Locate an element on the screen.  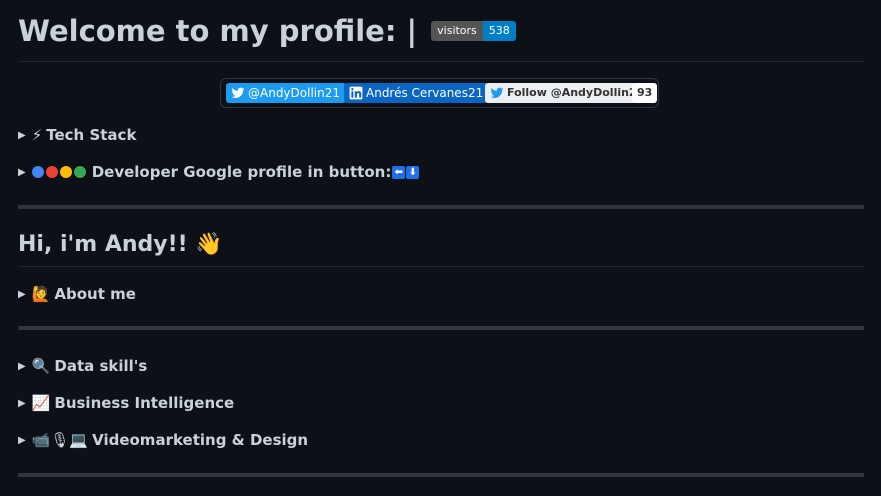
follow-label: Follow @AndyDollin21 is located at coordinates (576, 92).